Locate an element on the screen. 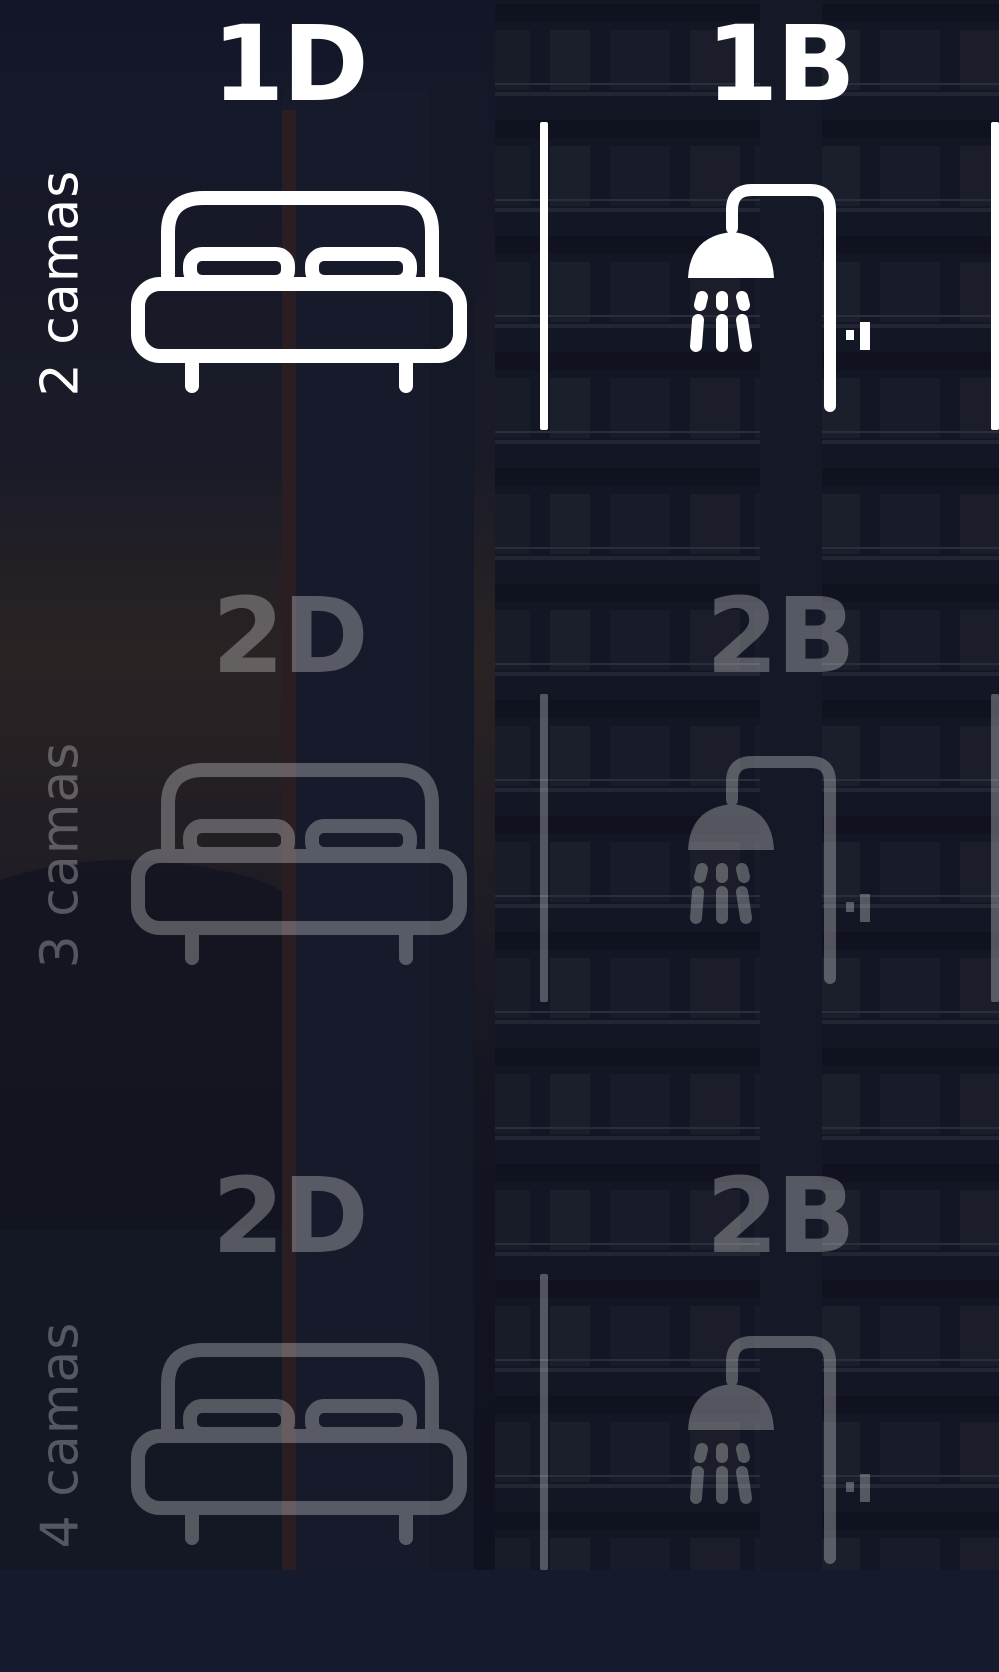 The height and width of the screenshot is (1672, 999). beds-label: 3 camas is located at coordinates (60, 855).